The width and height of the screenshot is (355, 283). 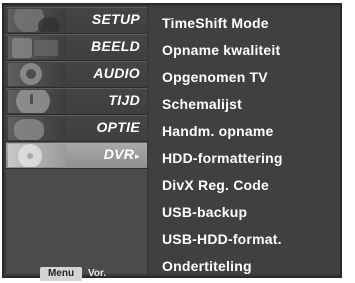 I want to click on option-opgenomen-tv: Opgenomen TV, so click(x=215, y=77).